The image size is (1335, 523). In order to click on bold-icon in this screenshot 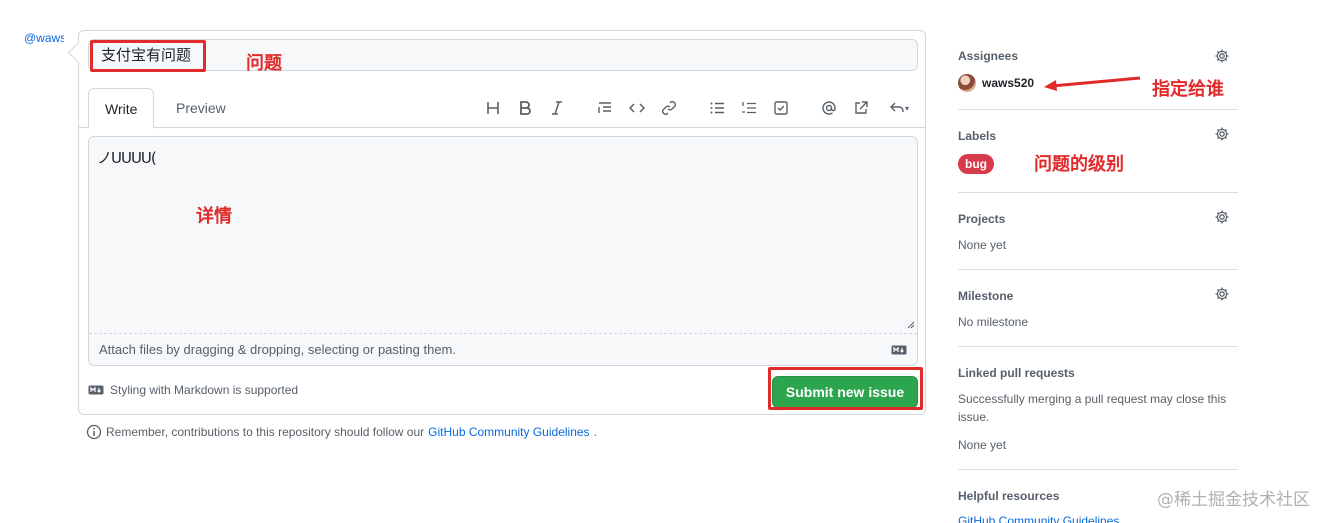, I will do `click(525, 108)`.